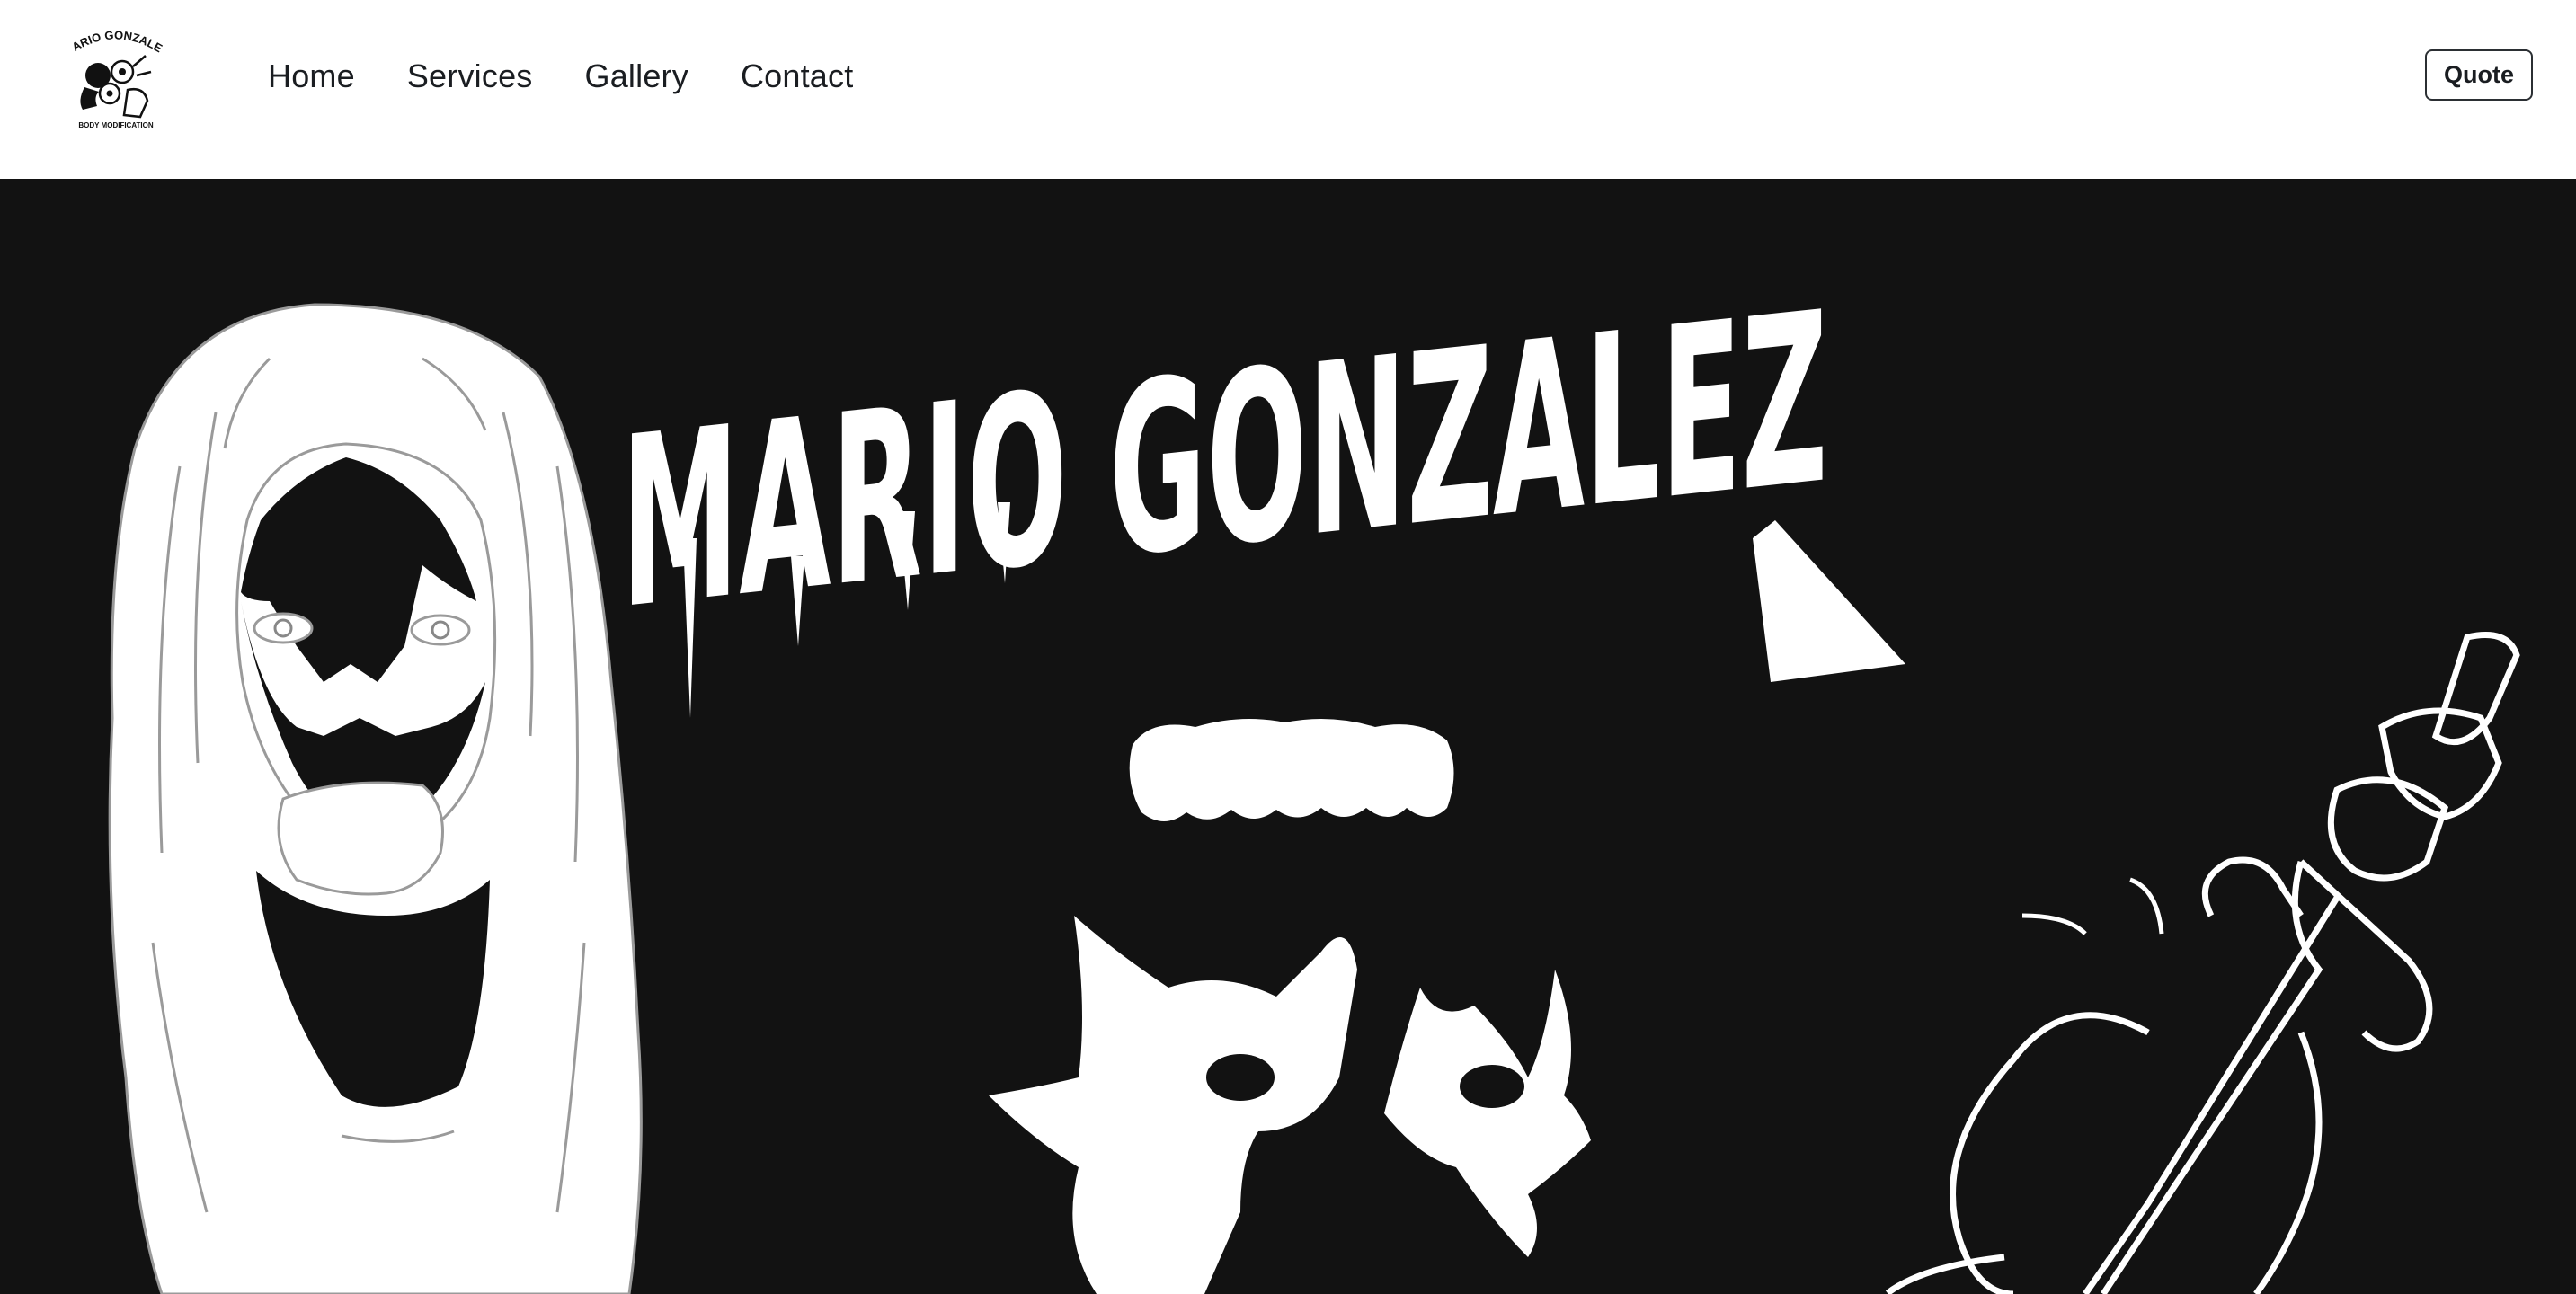 This screenshot has width=2576, height=1294. I want to click on brand-logo: MARIO GONZALEZ BODY MODIFICATION, so click(113, 72).